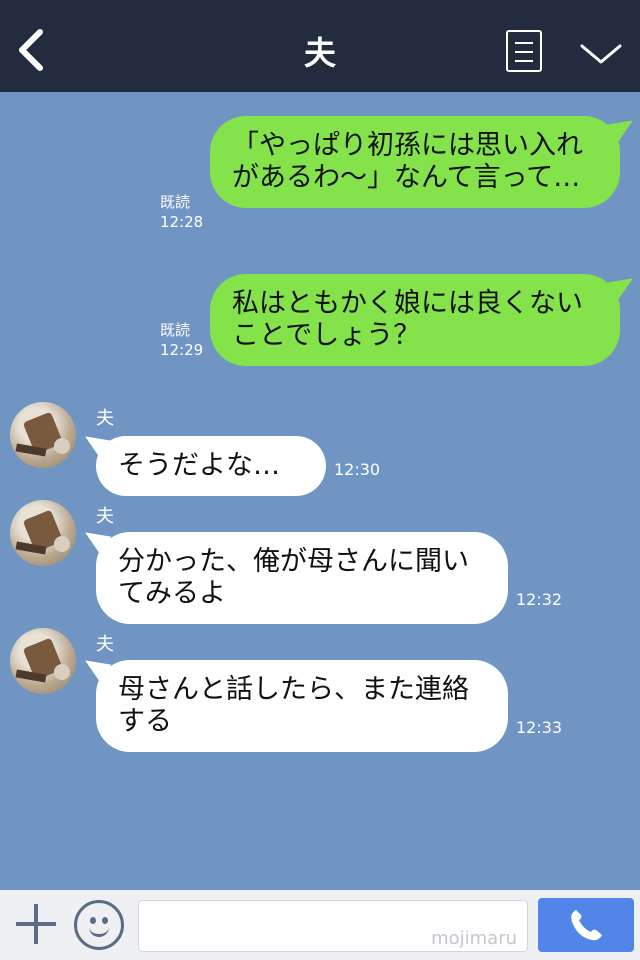 The image size is (640, 960). I want to click on message-time: 12:32, so click(539, 599).